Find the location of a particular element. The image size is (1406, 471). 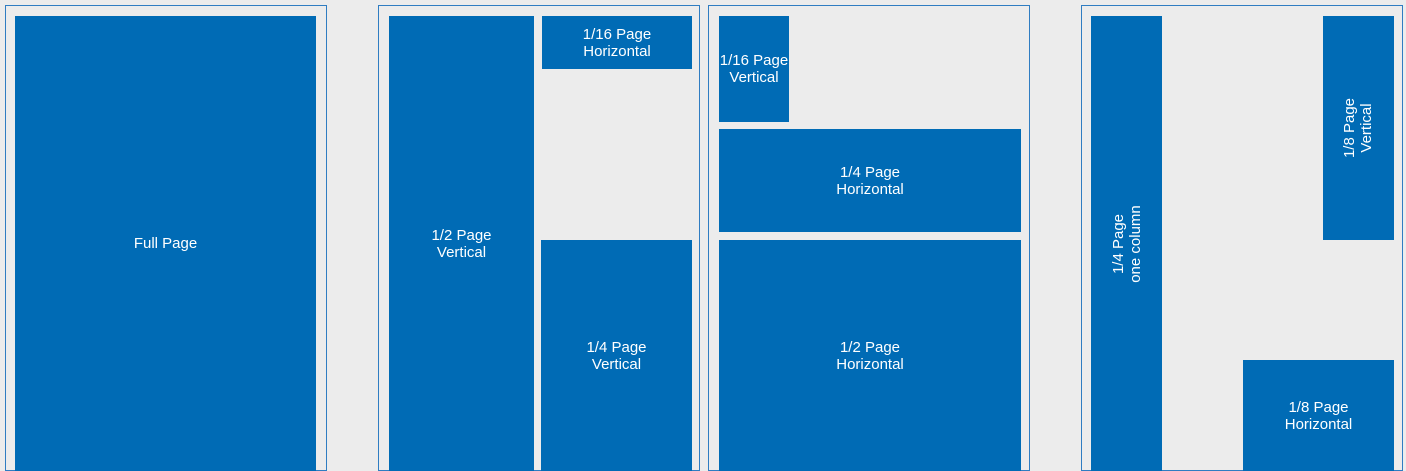

ad-half-page-vertical: 1/2 Page Vertical is located at coordinates (461, 243).